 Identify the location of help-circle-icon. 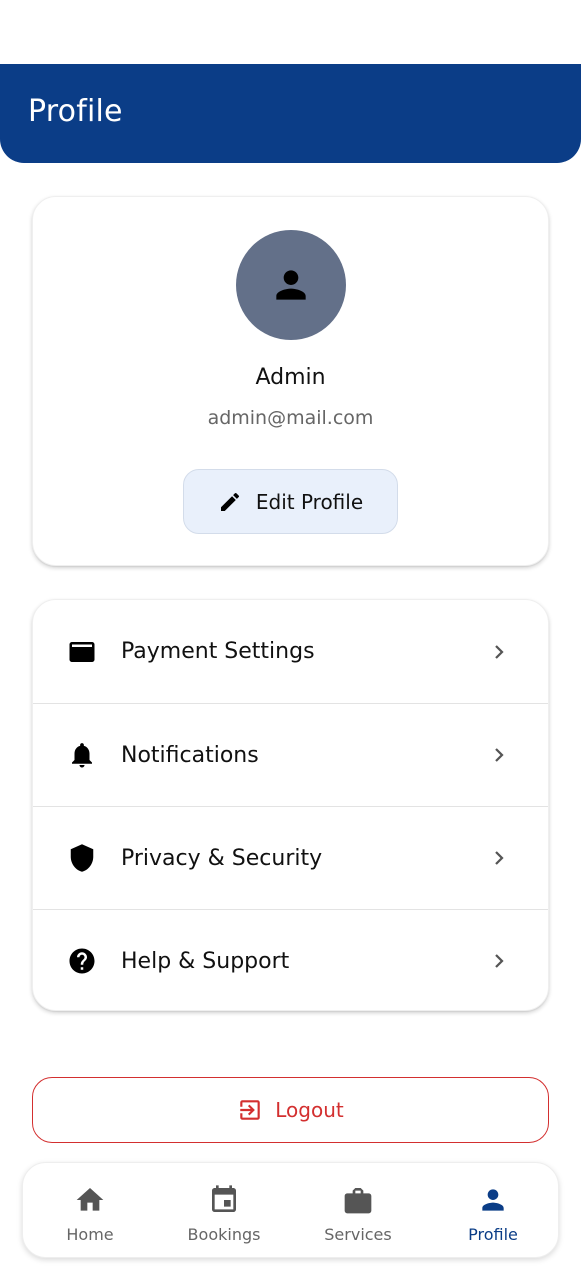
(82, 961).